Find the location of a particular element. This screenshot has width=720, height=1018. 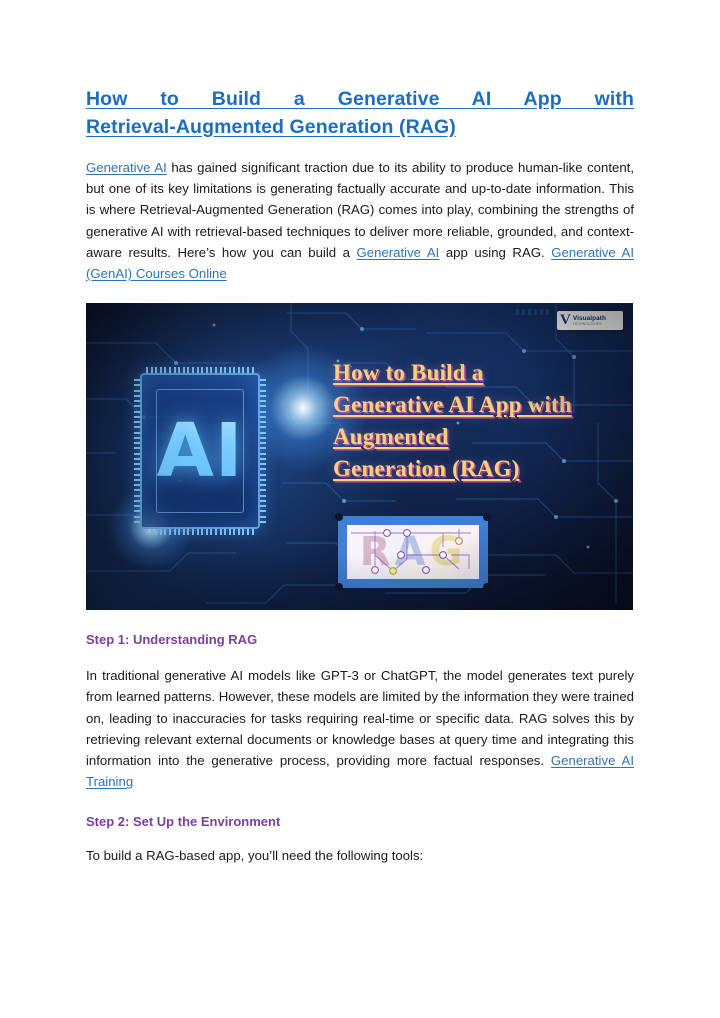

heading-step-2: Step 2: Set Up the Environment is located at coordinates (183, 822).